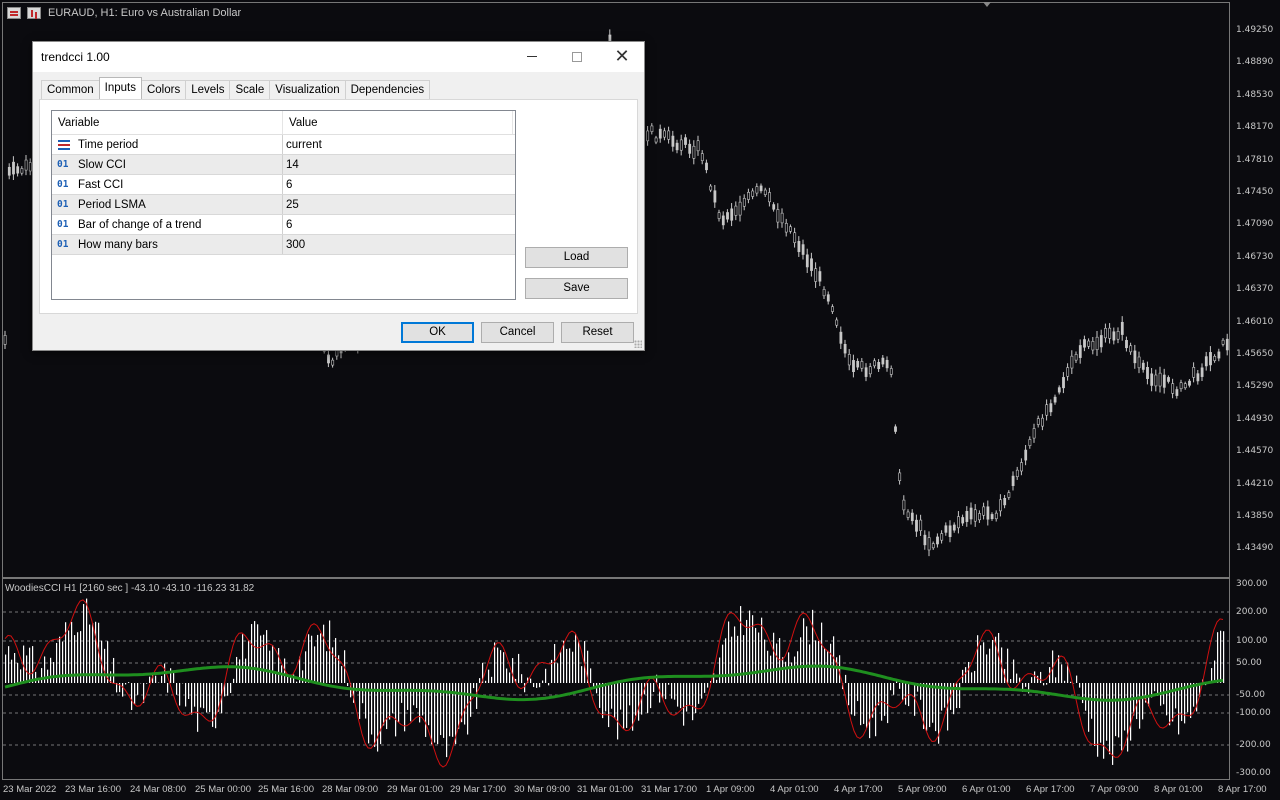 The image size is (1280, 800). Describe the element at coordinates (986, 789) in the screenshot. I see `time-tick-label: 6 Apr 01:00` at that location.